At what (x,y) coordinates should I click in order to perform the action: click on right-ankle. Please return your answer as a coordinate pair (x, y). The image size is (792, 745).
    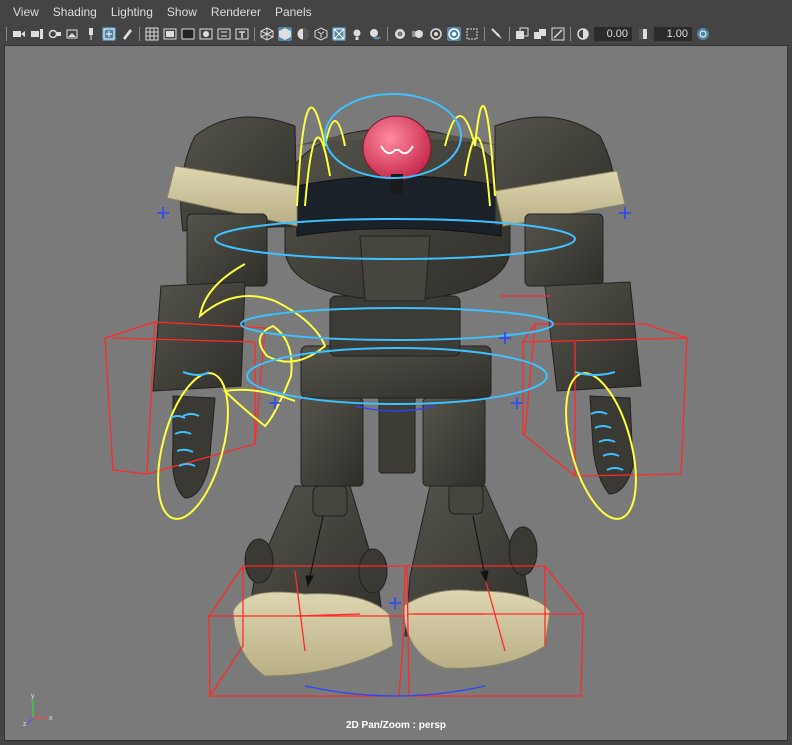
    Looking at the image, I should click on (466, 499).